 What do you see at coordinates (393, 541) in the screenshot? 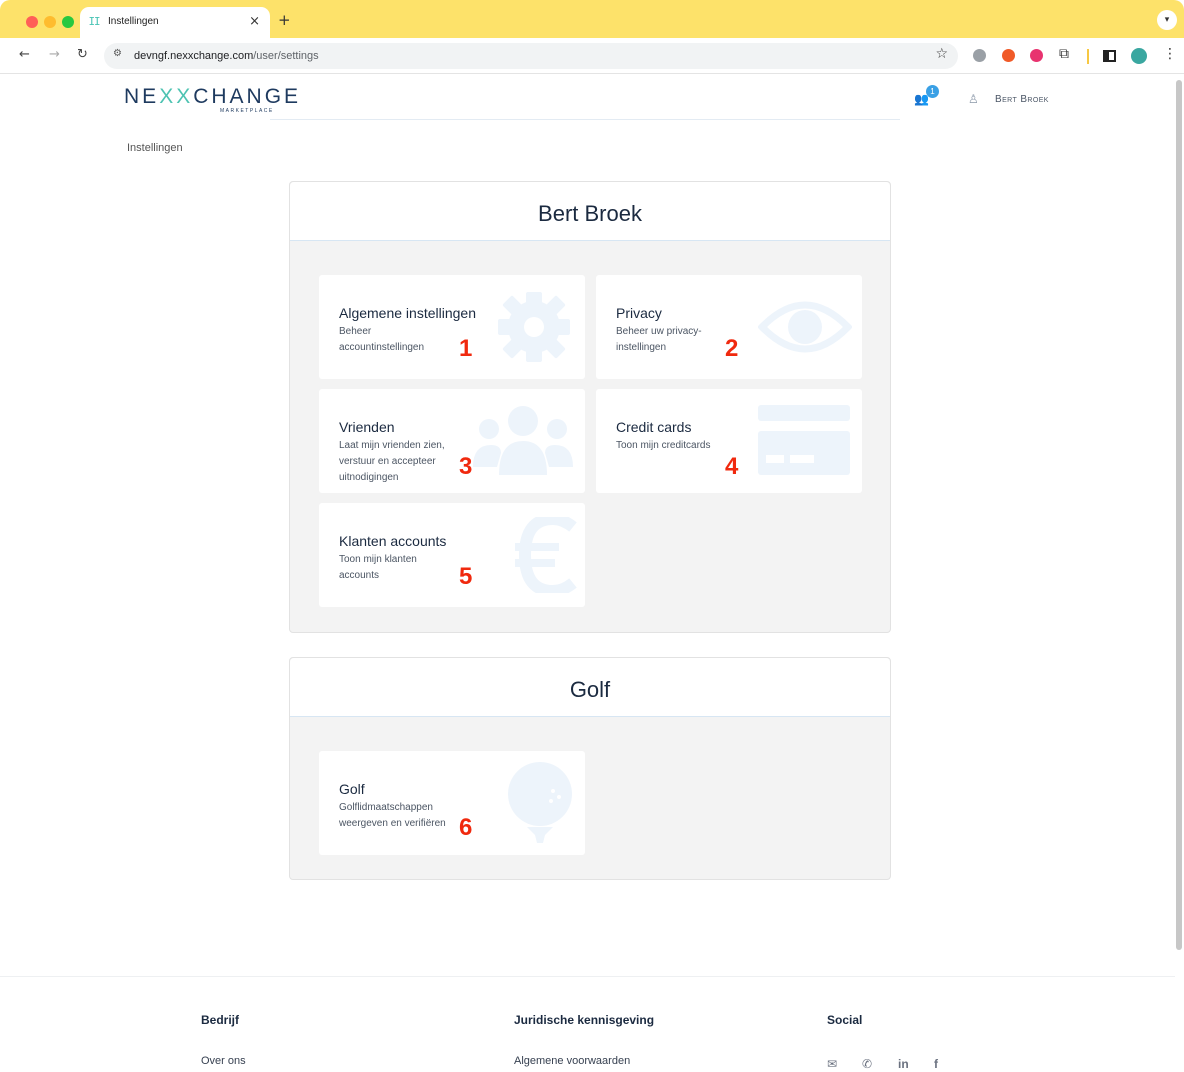
I see `card-title: Klanten accounts` at bounding box center [393, 541].